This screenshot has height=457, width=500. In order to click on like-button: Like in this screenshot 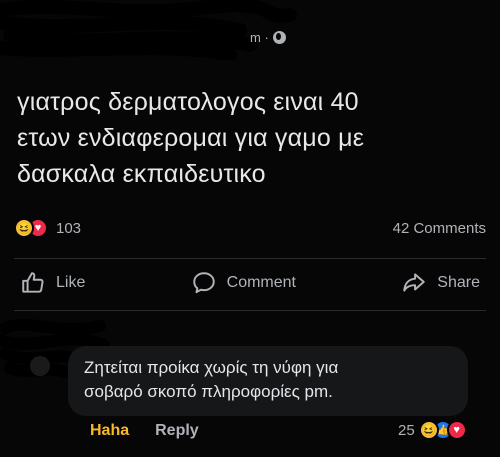, I will do `click(52, 283)`.